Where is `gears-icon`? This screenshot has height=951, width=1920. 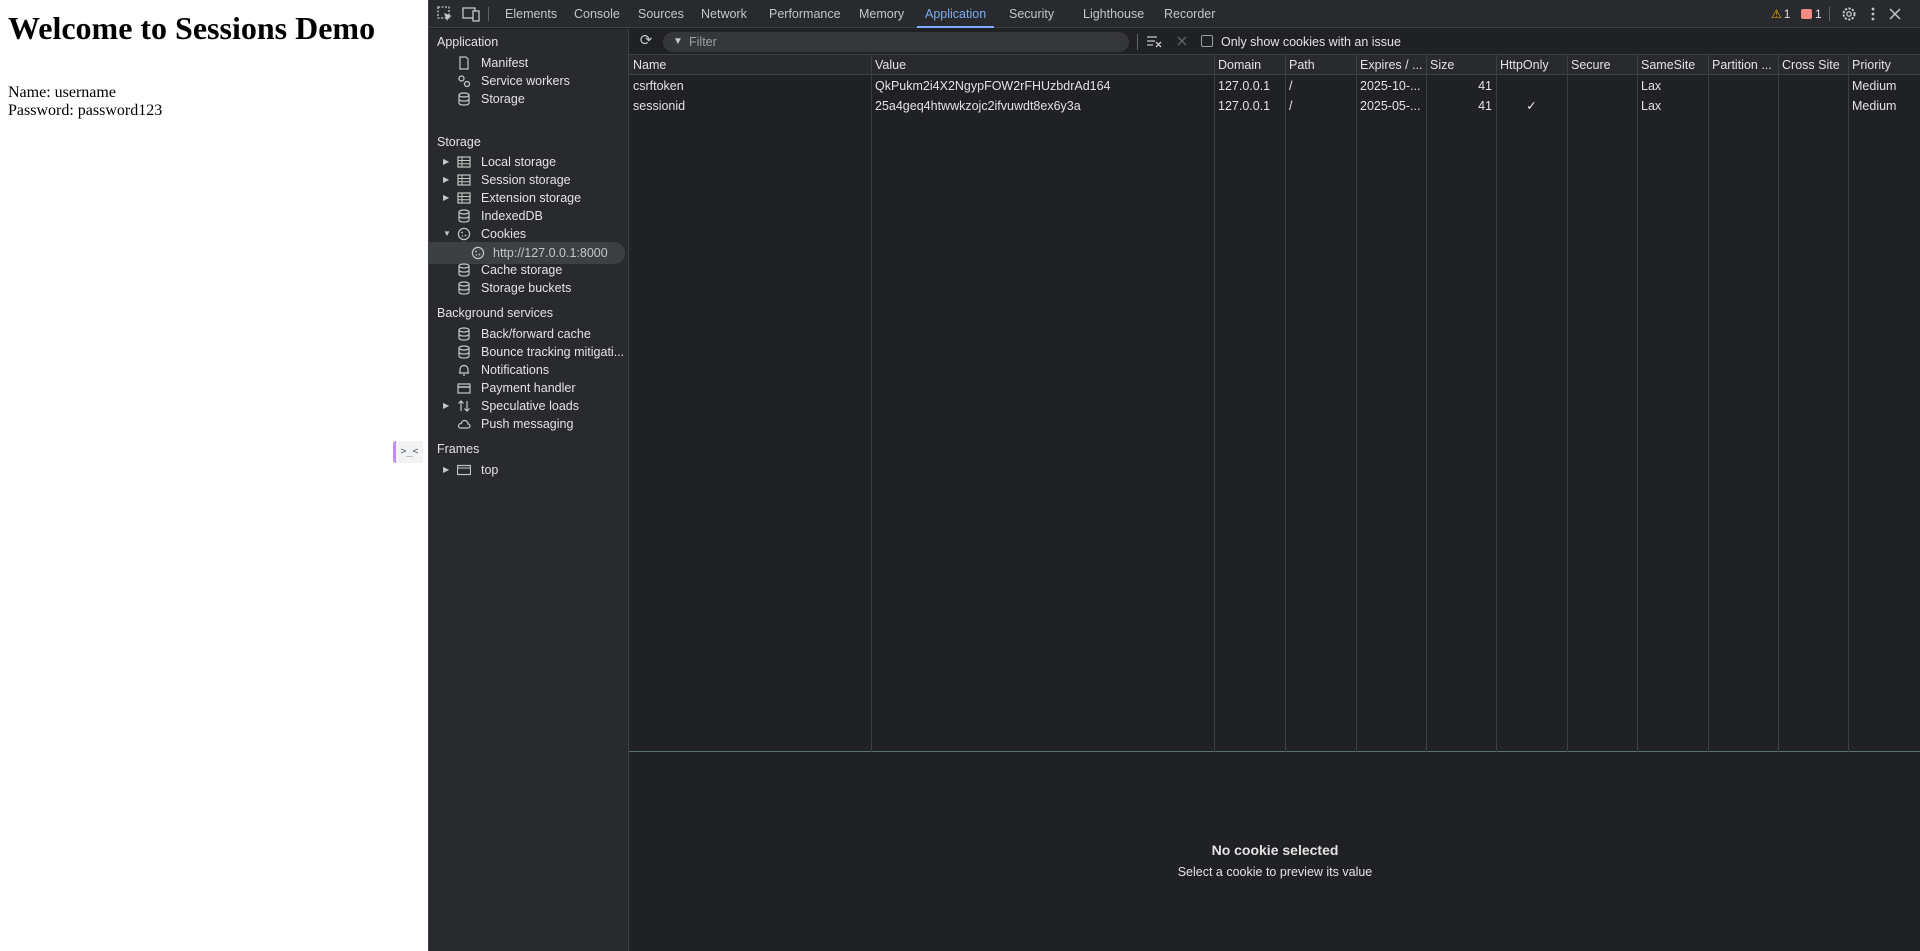 gears-icon is located at coordinates (464, 81).